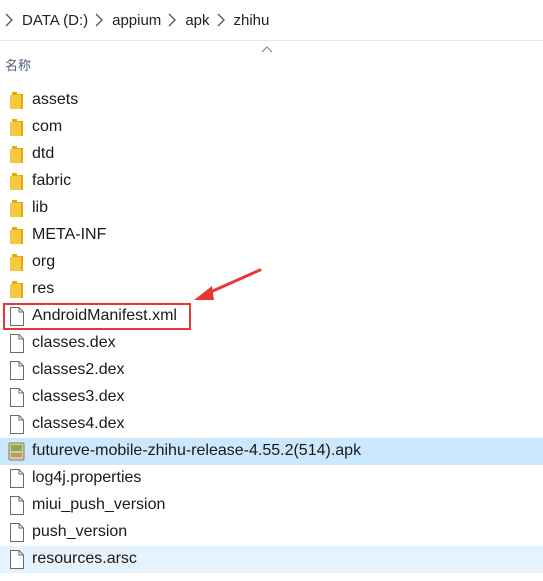  Describe the element at coordinates (136, 20) in the screenshot. I see `breadcrumb-item-appium: appium` at that location.